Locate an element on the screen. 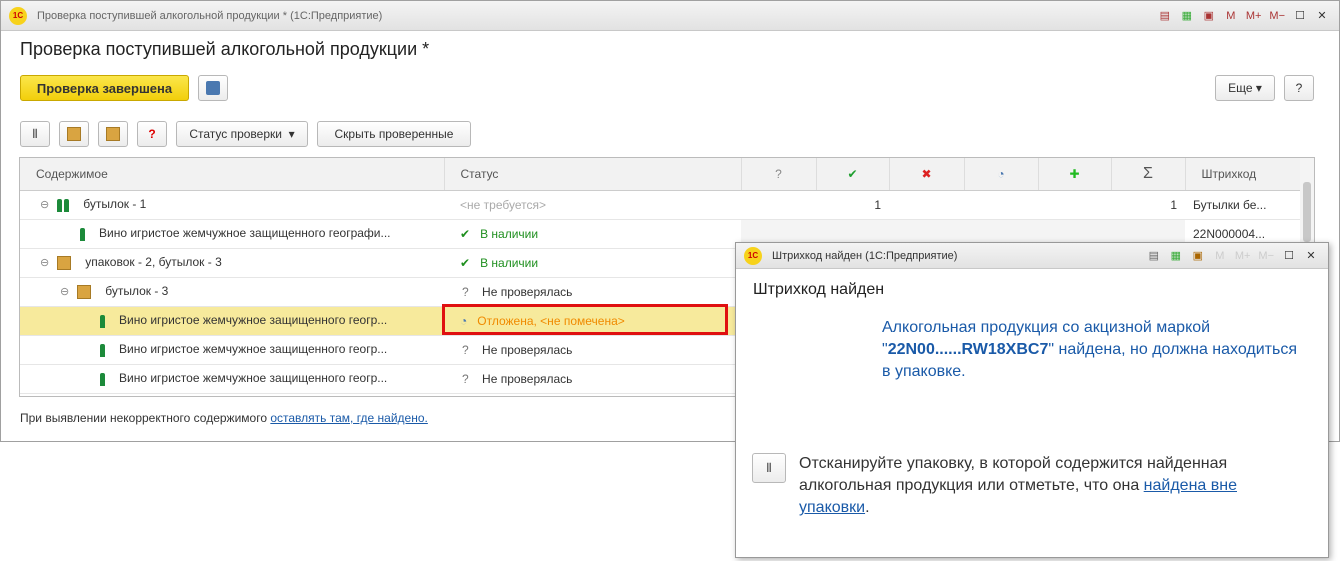  dialog-title: Штрихкод найден (1С:Предприятие) is located at coordinates (865, 255).